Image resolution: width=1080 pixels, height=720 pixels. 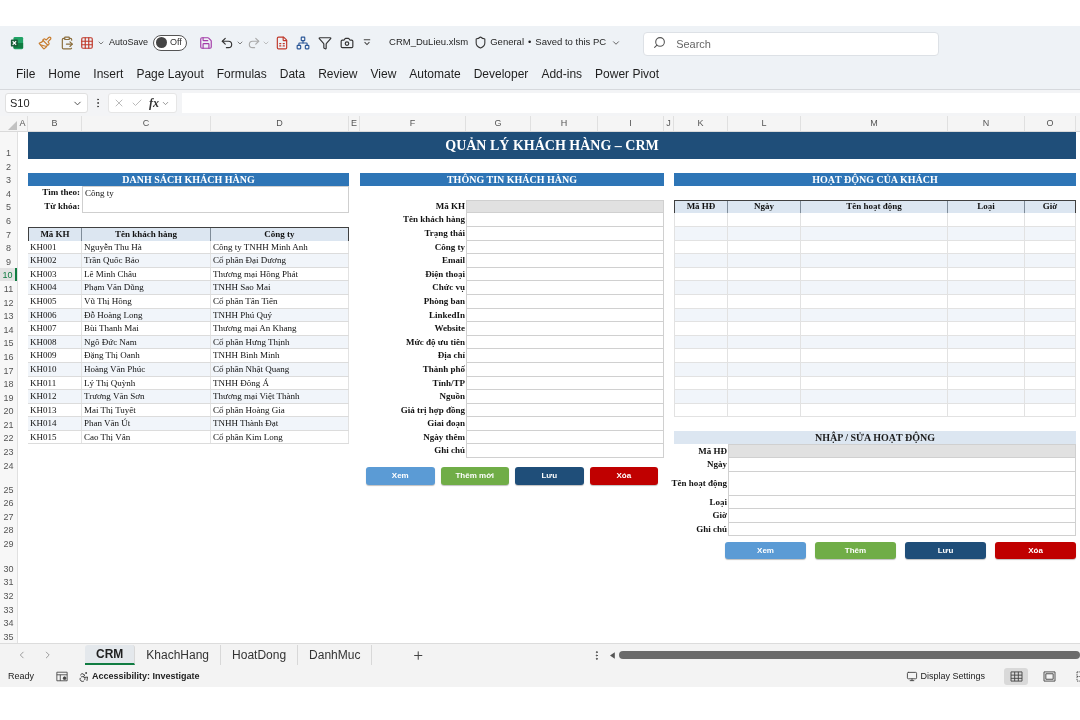 I want to click on column-header: F, so click(x=413, y=123).